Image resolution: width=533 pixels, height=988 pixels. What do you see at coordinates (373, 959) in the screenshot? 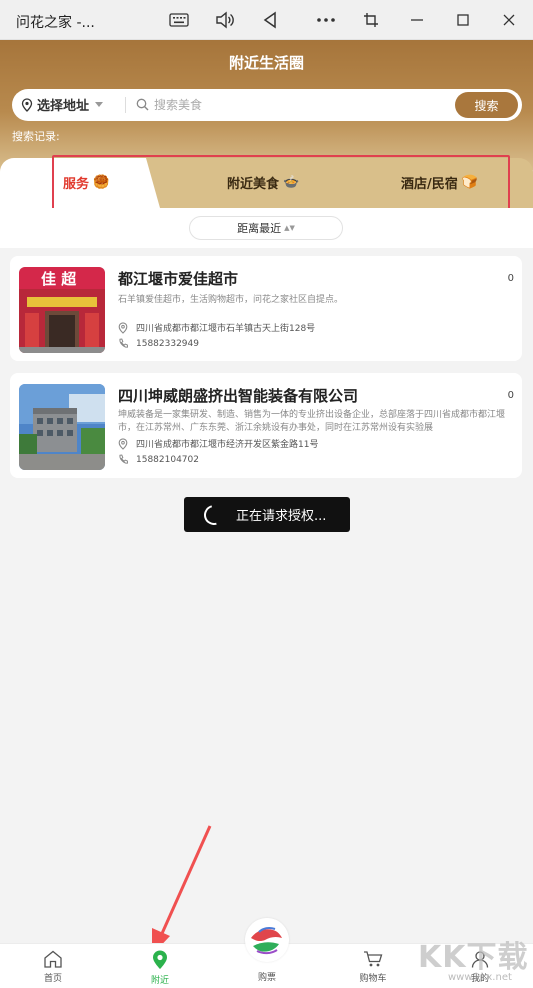
I see `cart-icon` at bounding box center [373, 959].